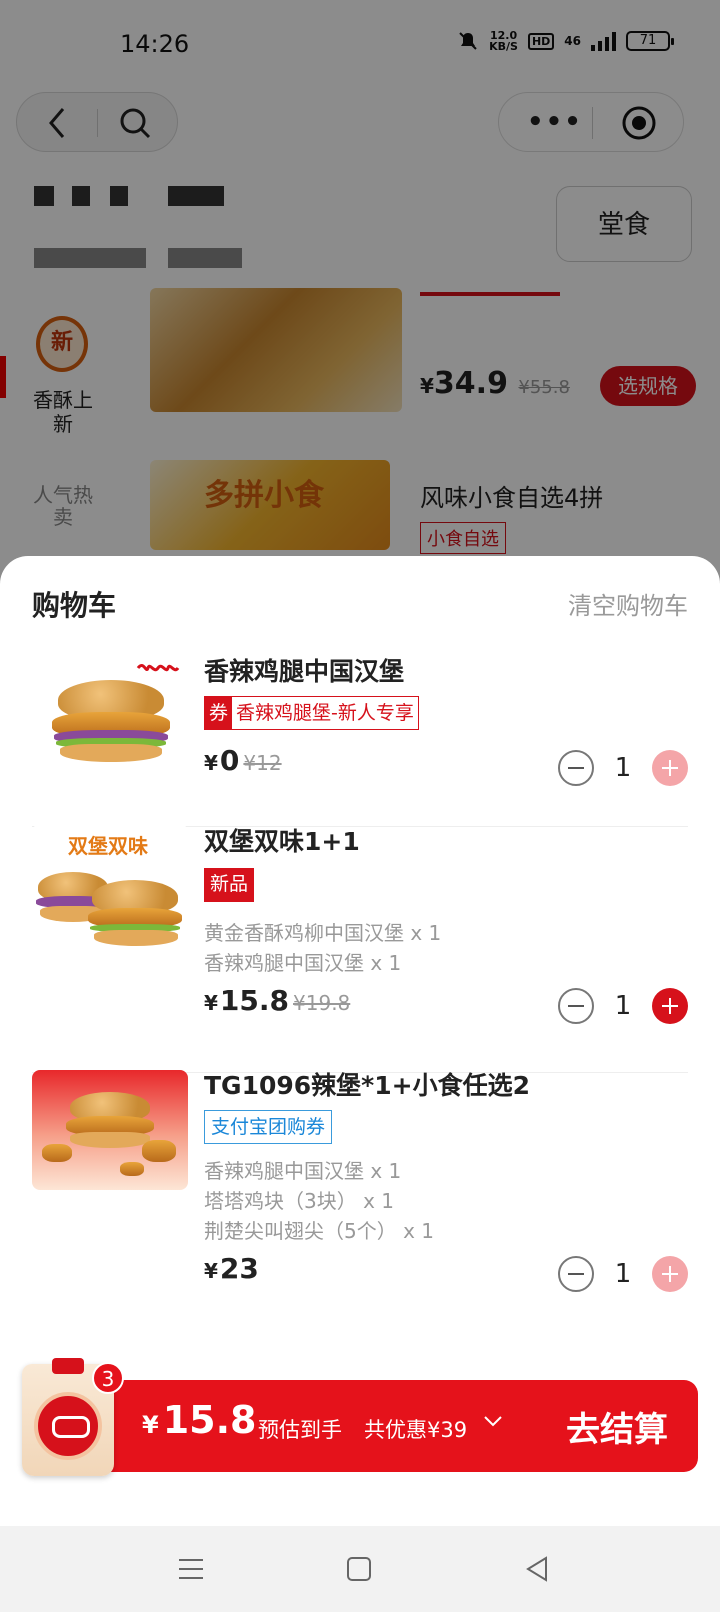 The image size is (720, 1612). What do you see at coordinates (493, 1421) in the screenshot?
I see `chevron-down-icon` at bounding box center [493, 1421].